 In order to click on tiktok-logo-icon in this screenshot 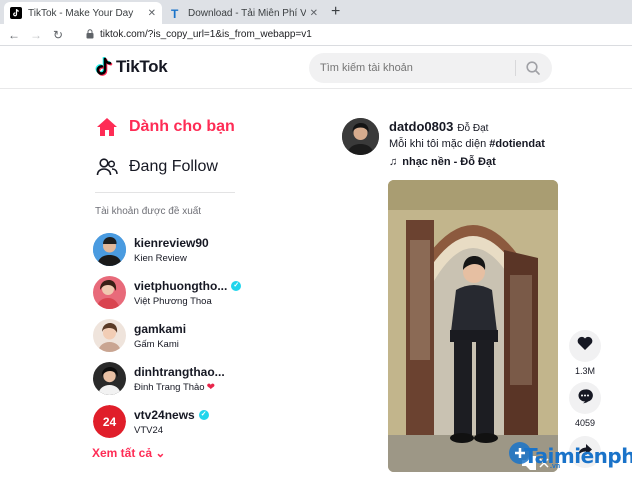, I will do `click(104, 66)`.